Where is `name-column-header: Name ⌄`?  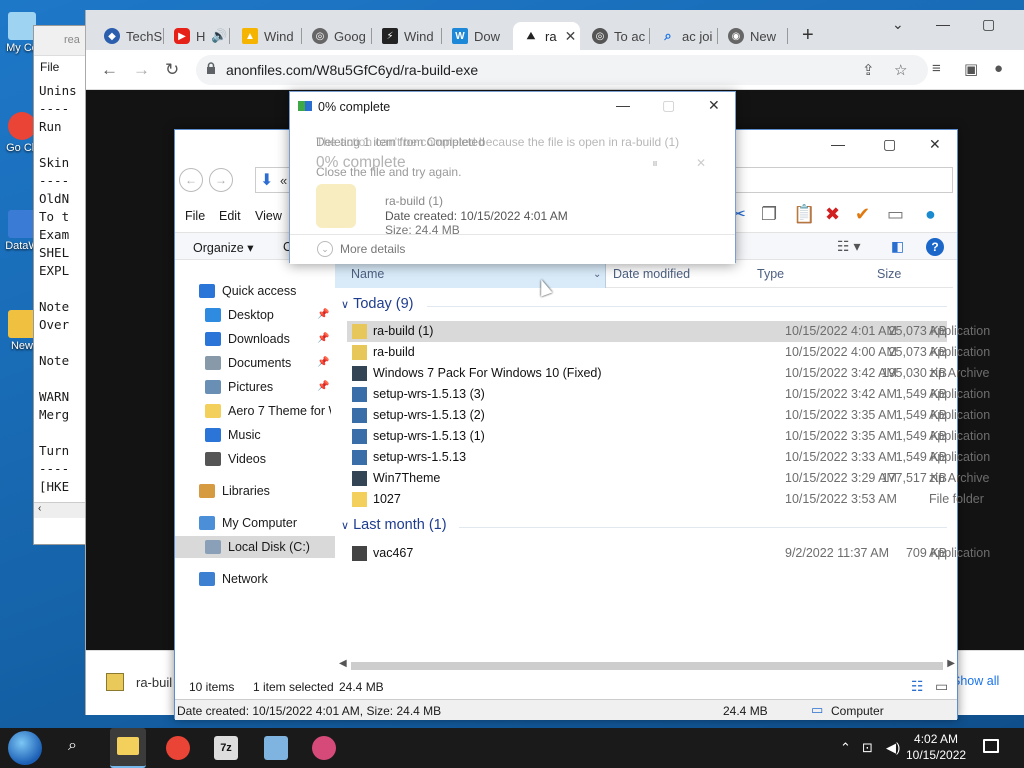
name-column-header: Name ⌄ is located at coordinates (470, 274).